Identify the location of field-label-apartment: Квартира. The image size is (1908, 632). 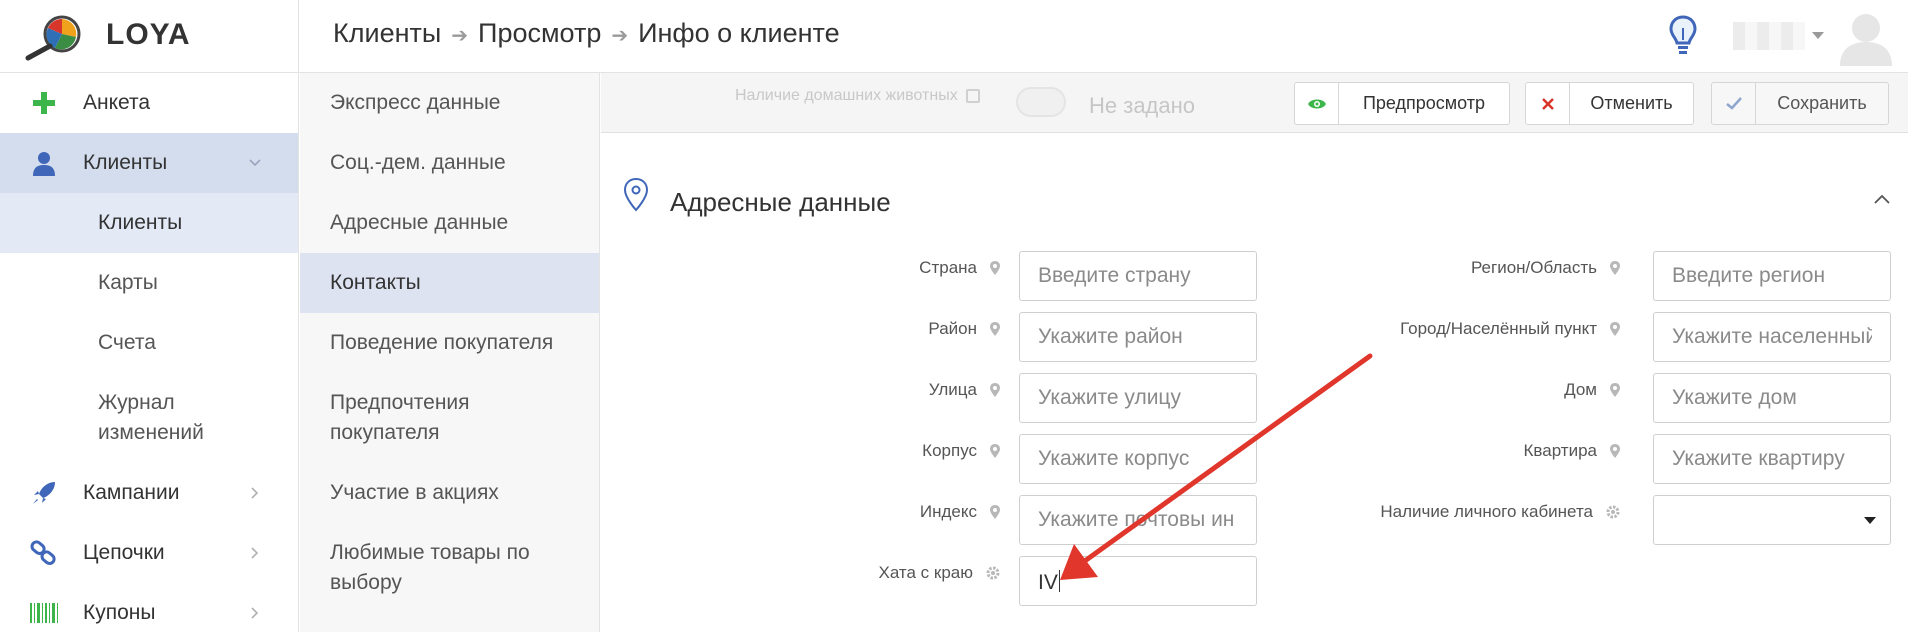
(1411, 451).